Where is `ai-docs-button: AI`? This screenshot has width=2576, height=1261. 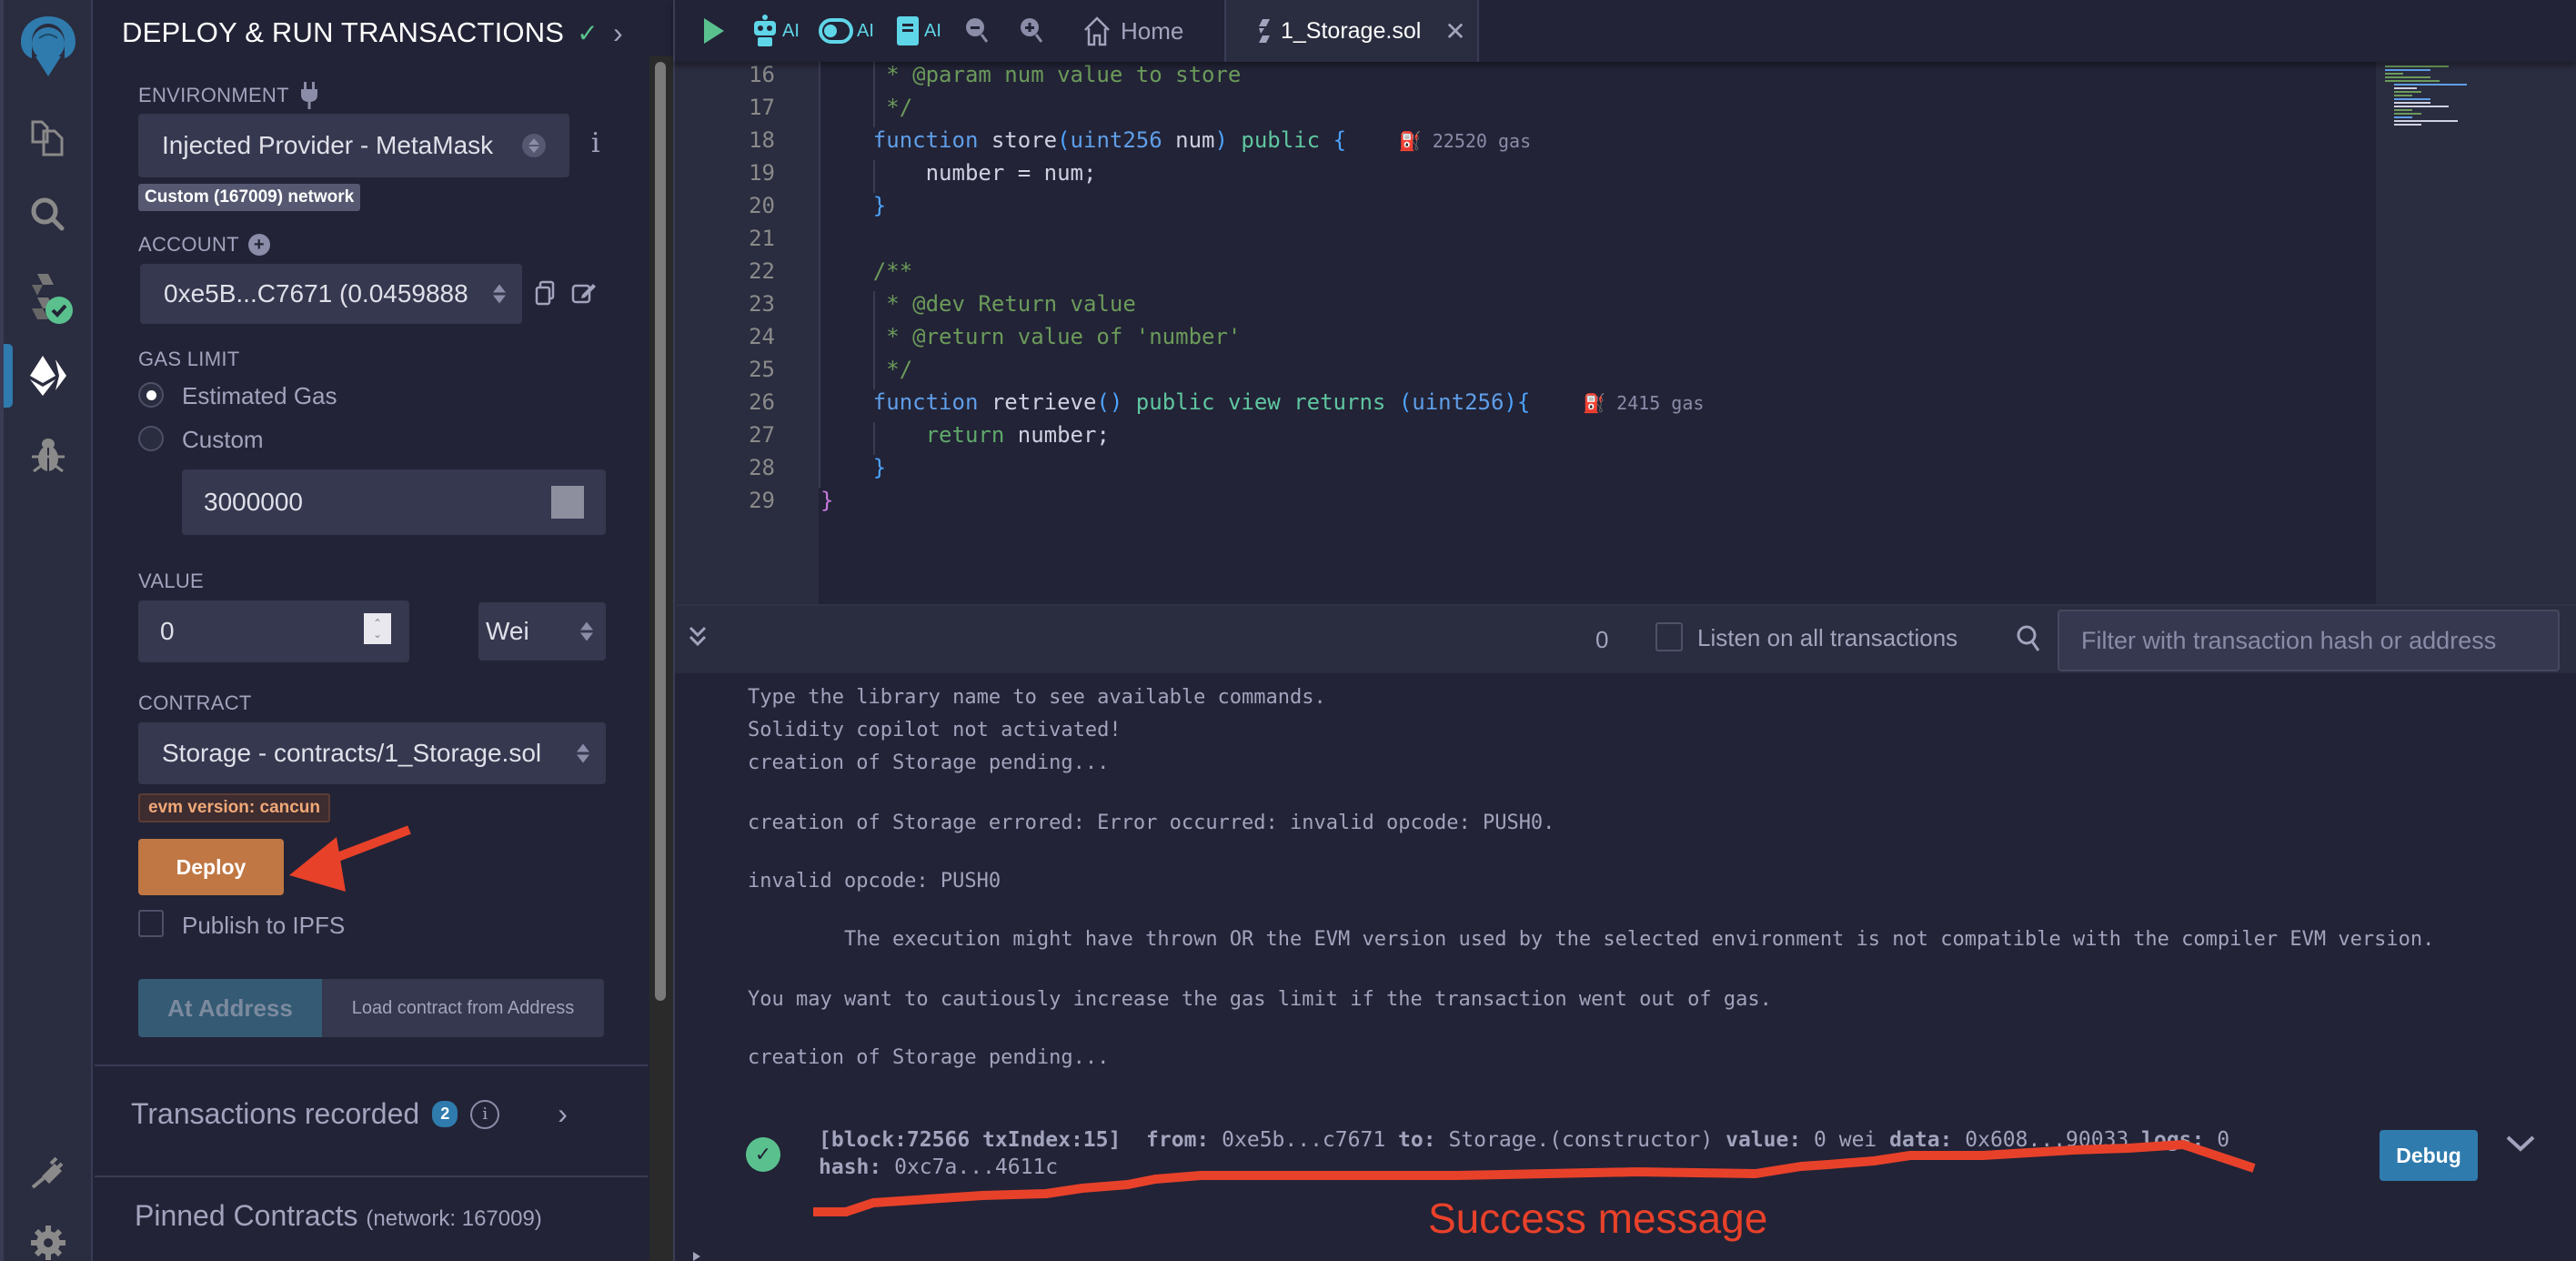 ai-docs-button: AI is located at coordinates (918, 31).